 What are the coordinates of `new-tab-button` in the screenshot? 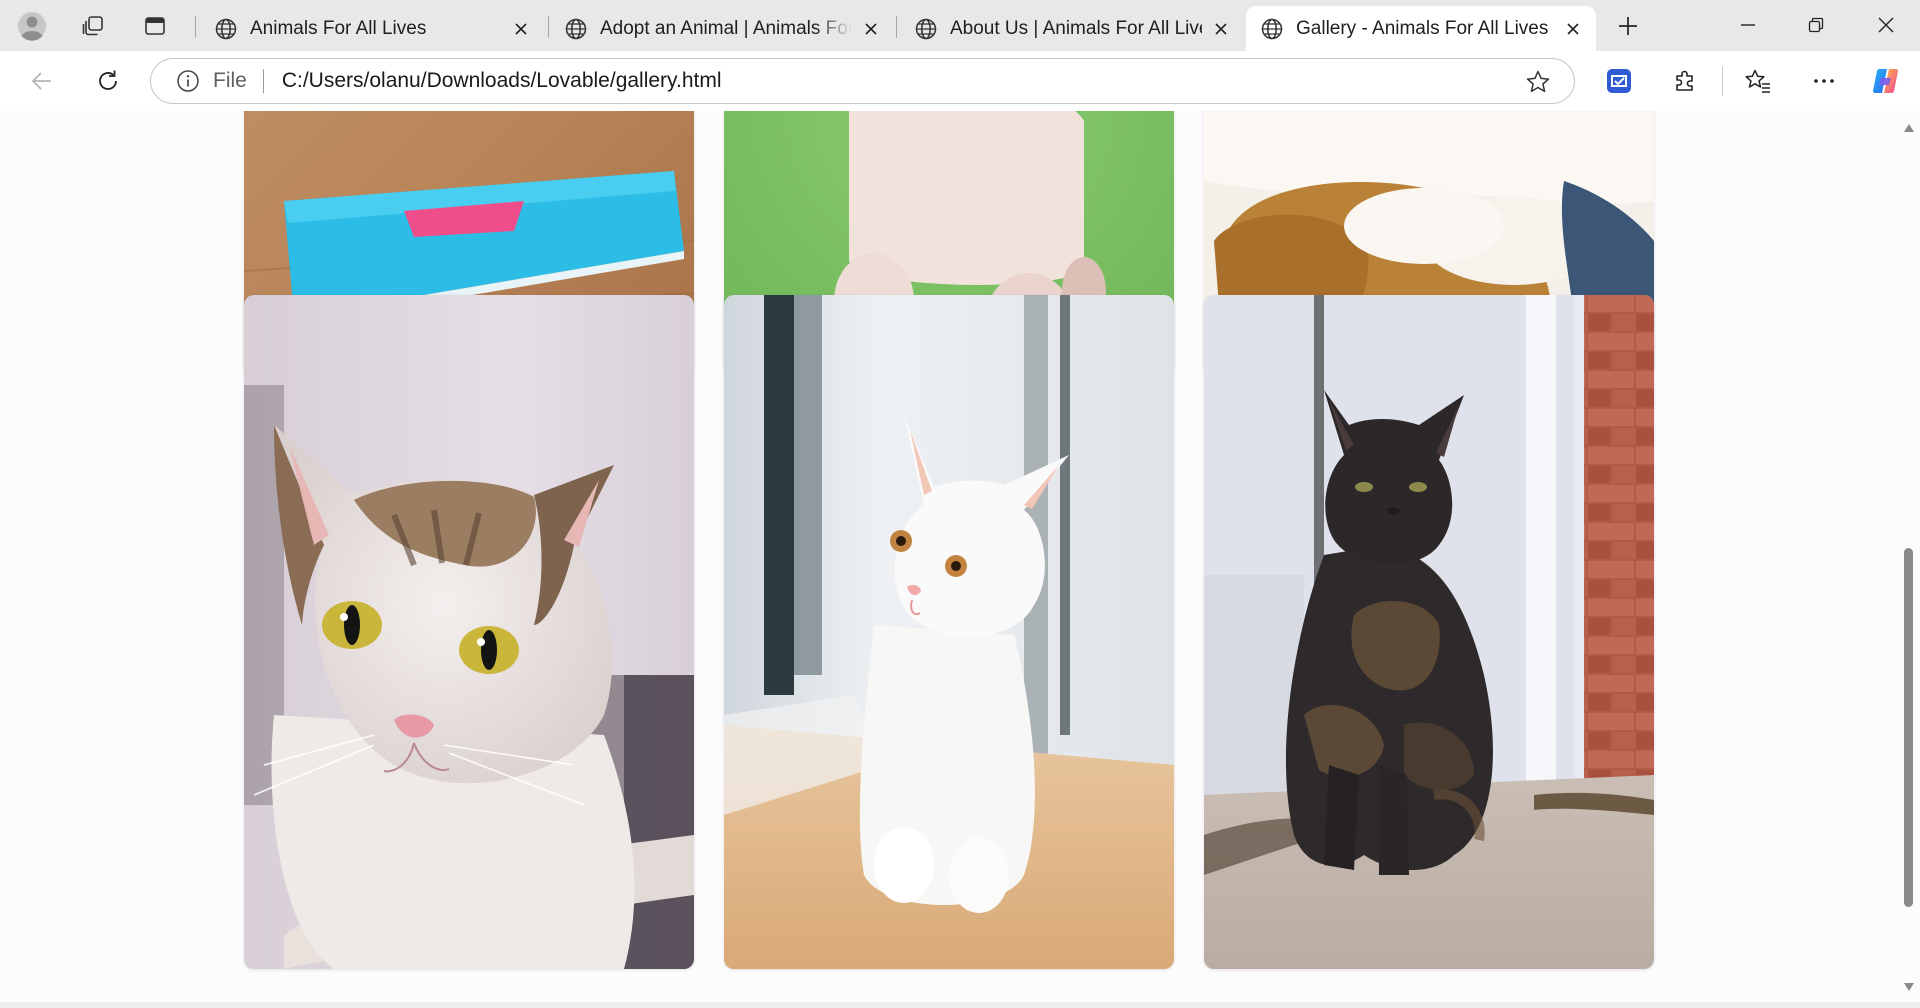 It's located at (1628, 26).